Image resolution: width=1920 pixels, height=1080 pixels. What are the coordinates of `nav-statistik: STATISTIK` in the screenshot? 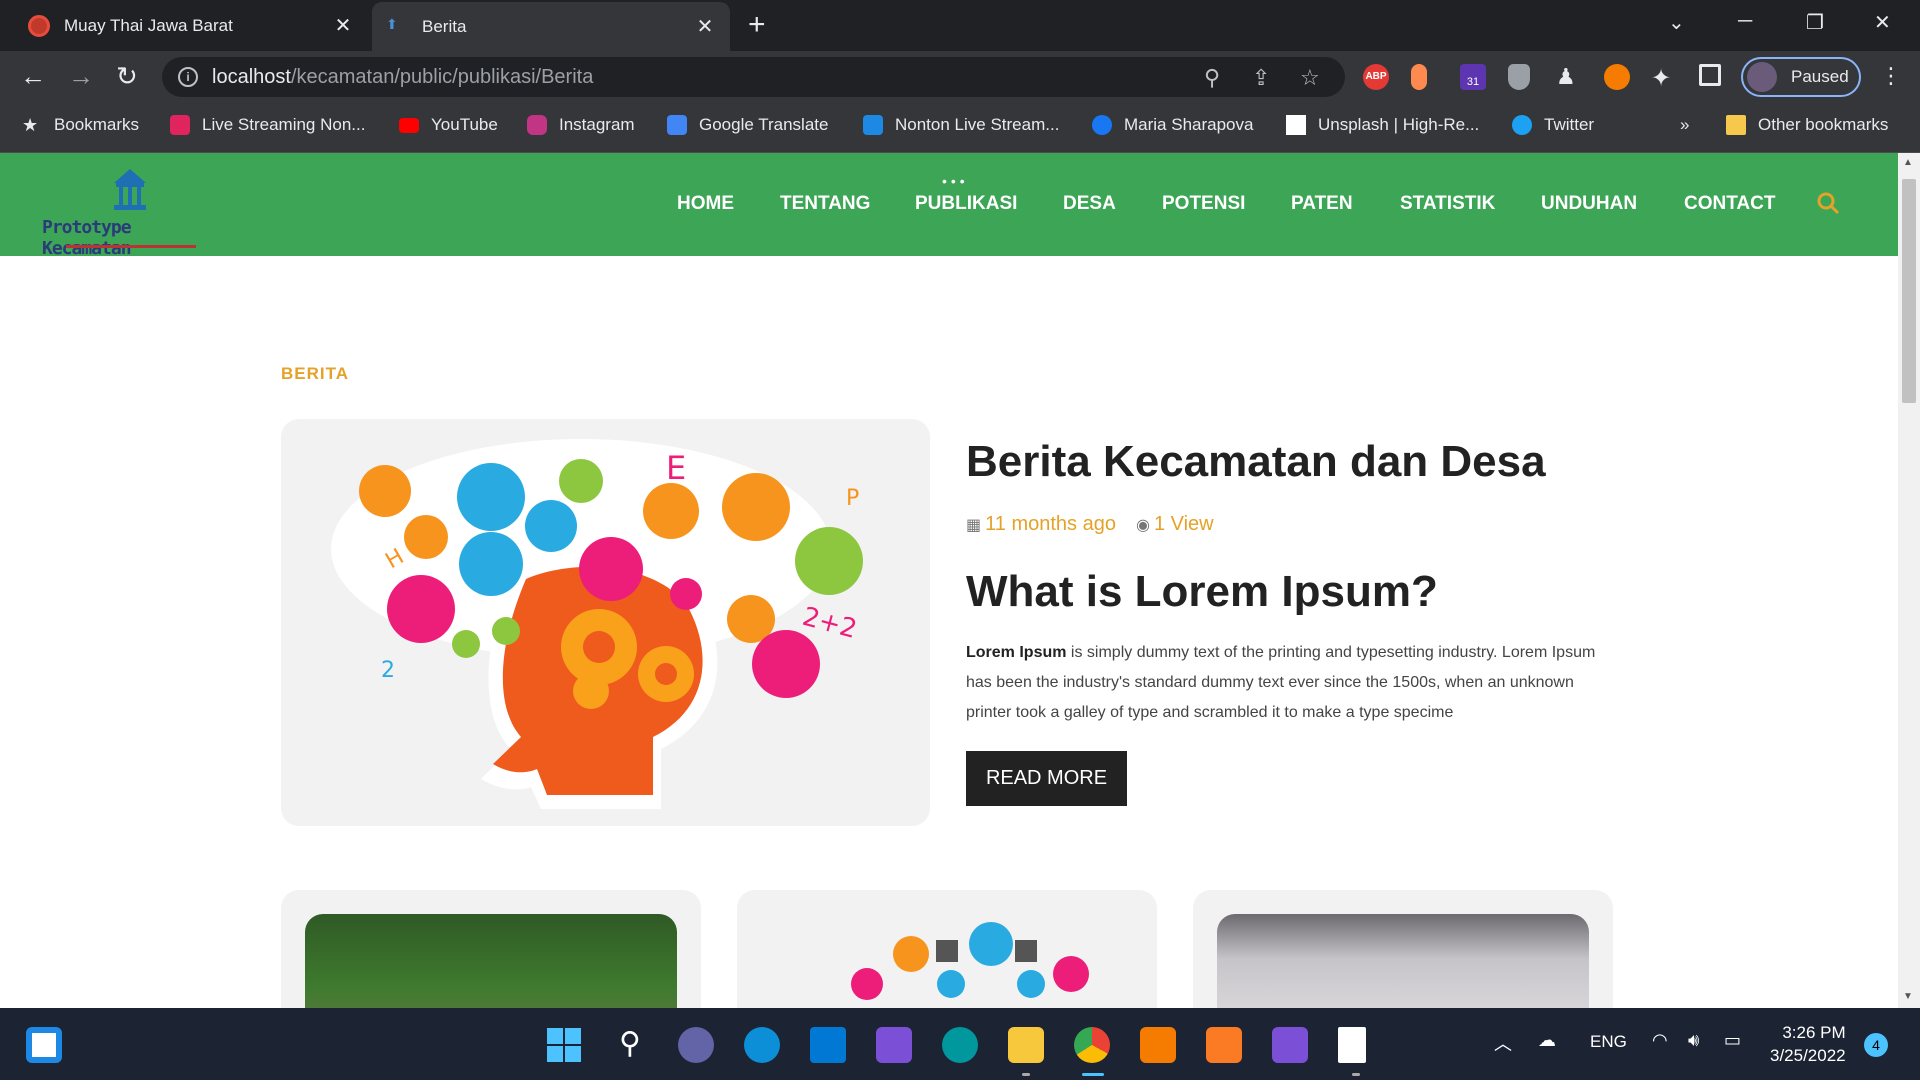 It's located at (1447, 204).